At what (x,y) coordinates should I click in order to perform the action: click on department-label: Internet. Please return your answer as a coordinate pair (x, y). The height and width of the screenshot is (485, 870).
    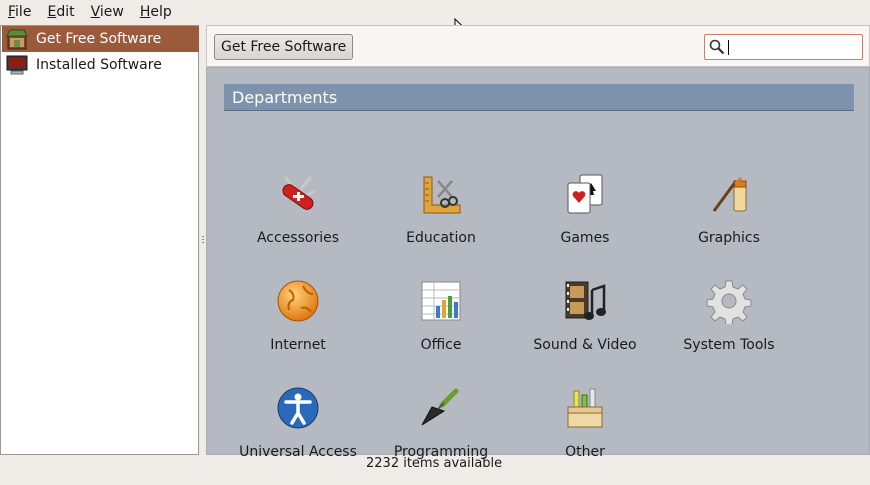
    Looking at the image, I should click on (298, 345).